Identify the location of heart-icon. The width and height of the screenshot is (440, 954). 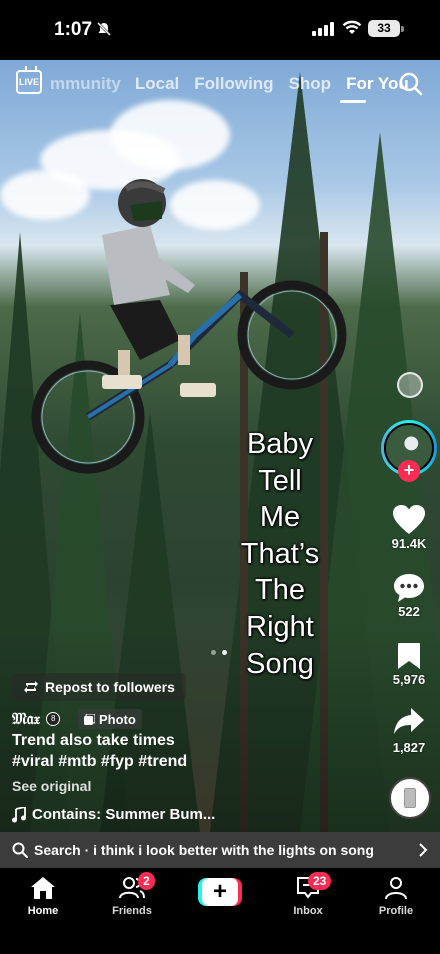
(409, 519).